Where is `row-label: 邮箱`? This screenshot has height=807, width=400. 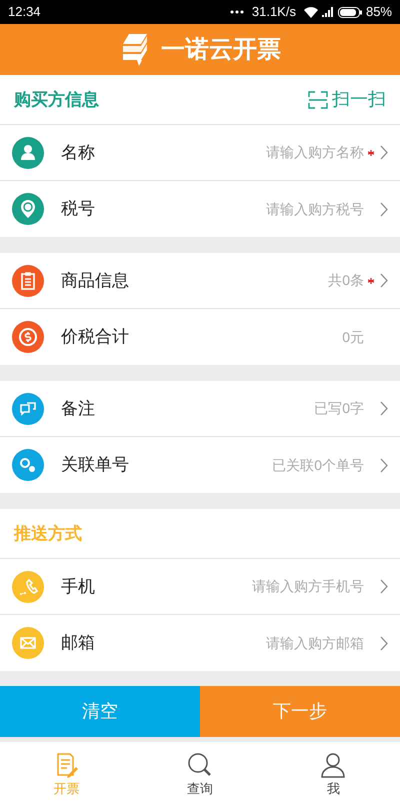
row-label: 邮箱 is located at coordinates (78, 643).